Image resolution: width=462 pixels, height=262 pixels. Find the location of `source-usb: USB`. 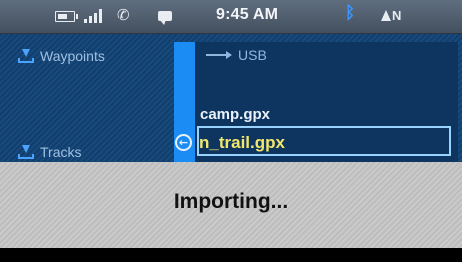

source-usb: USB is located at coordinates (236, 55).